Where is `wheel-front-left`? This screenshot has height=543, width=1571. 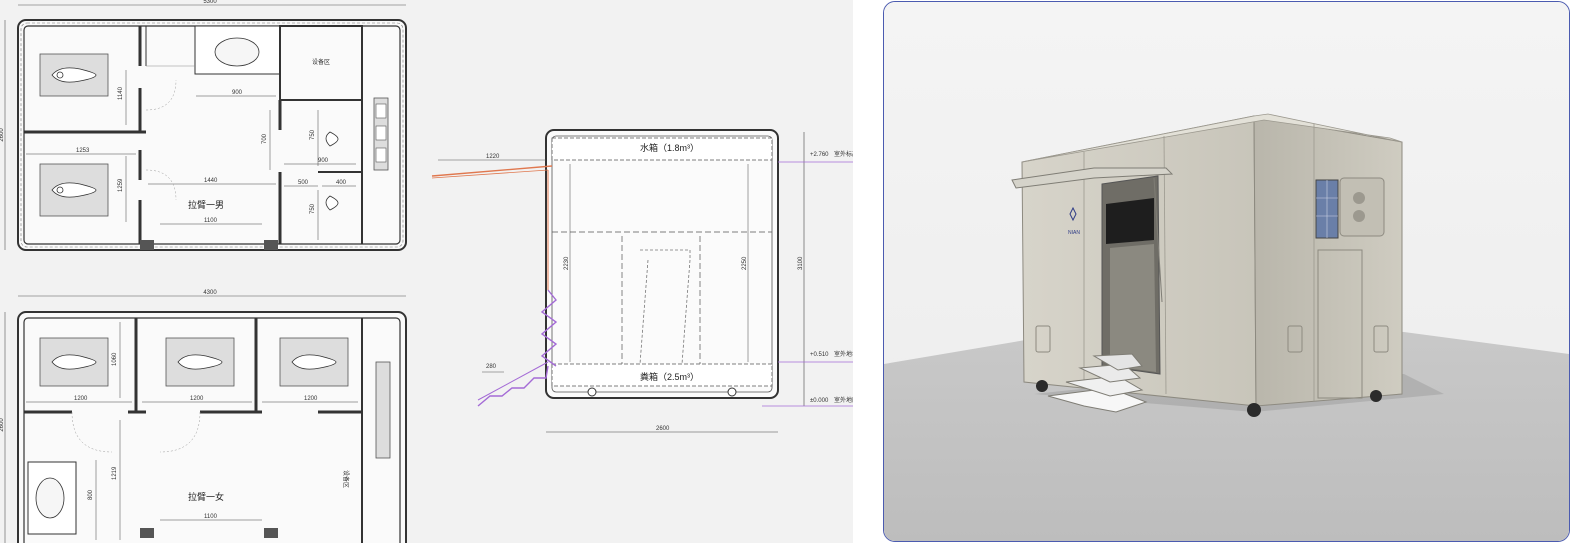 wheel-front-left is located at coordinates (1042, 386).